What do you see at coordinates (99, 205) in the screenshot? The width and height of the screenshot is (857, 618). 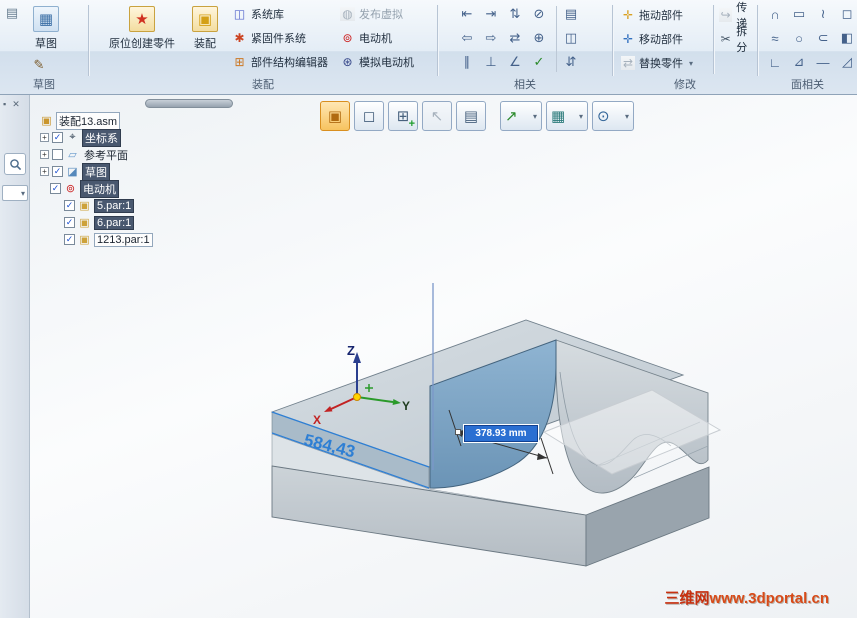 I see `tree-item-part-5: ✓ ▣ 5.par:1` at bounding box center [99, 205].